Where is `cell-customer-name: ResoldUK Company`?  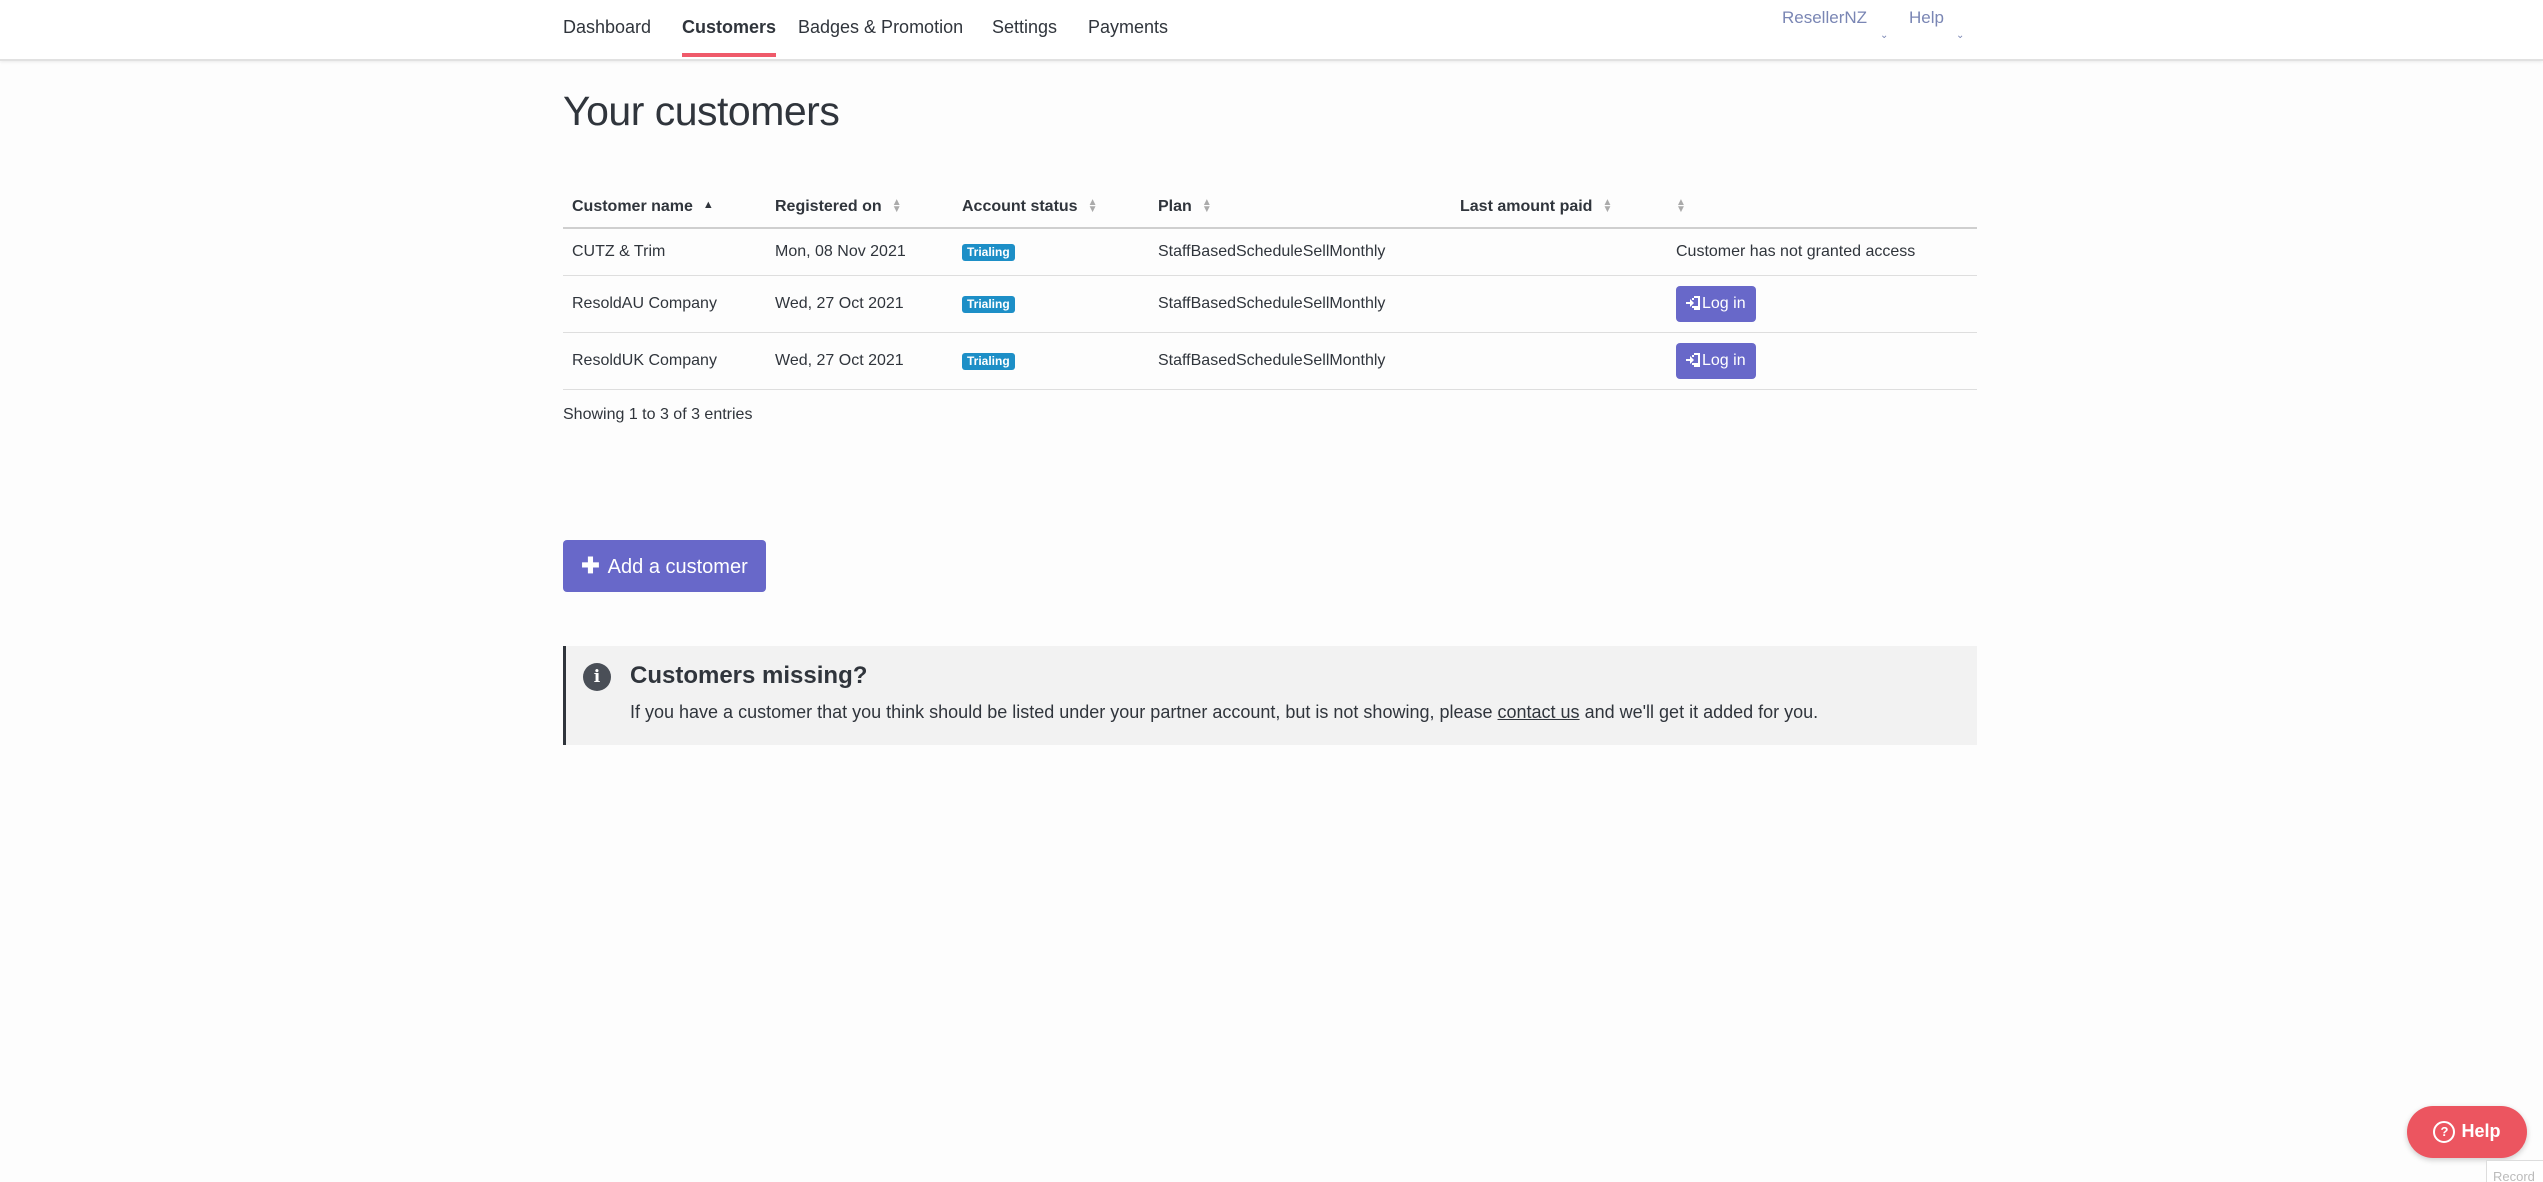
cell-customer-name: ResoldUK Company is located at coordinates (664, 361).